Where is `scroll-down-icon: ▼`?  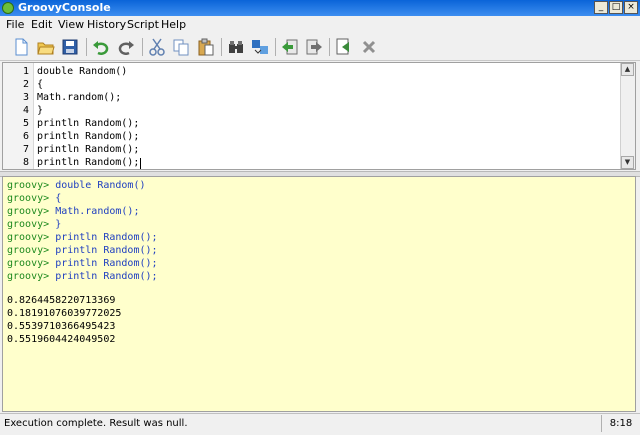 scroll-down-icon: ▼ is located at coordinates (627, 162).